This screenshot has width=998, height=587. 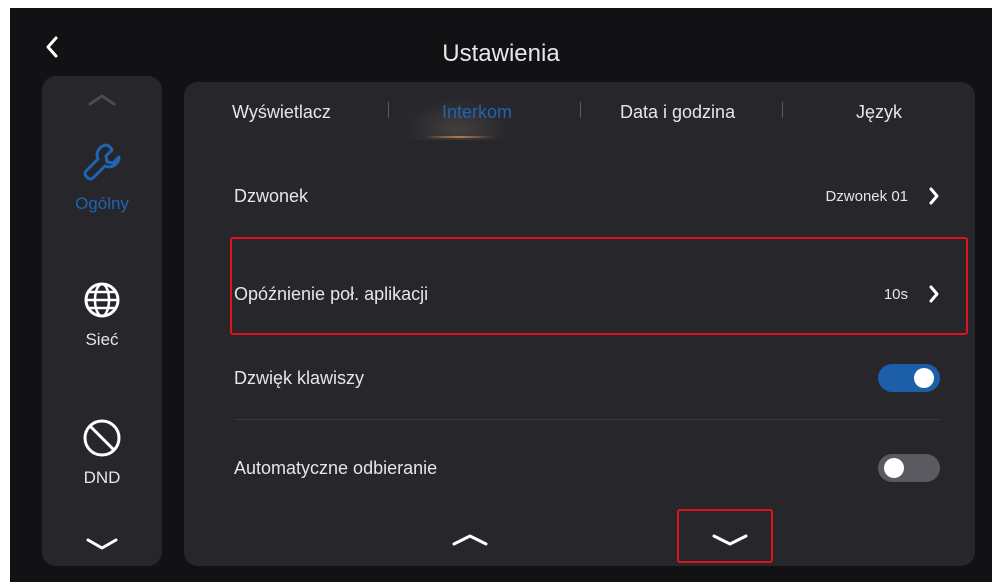 I want to click on app-call-delay-setting: Opóźnienie poł. aplikacji 10s, so click(x=587, y=294).